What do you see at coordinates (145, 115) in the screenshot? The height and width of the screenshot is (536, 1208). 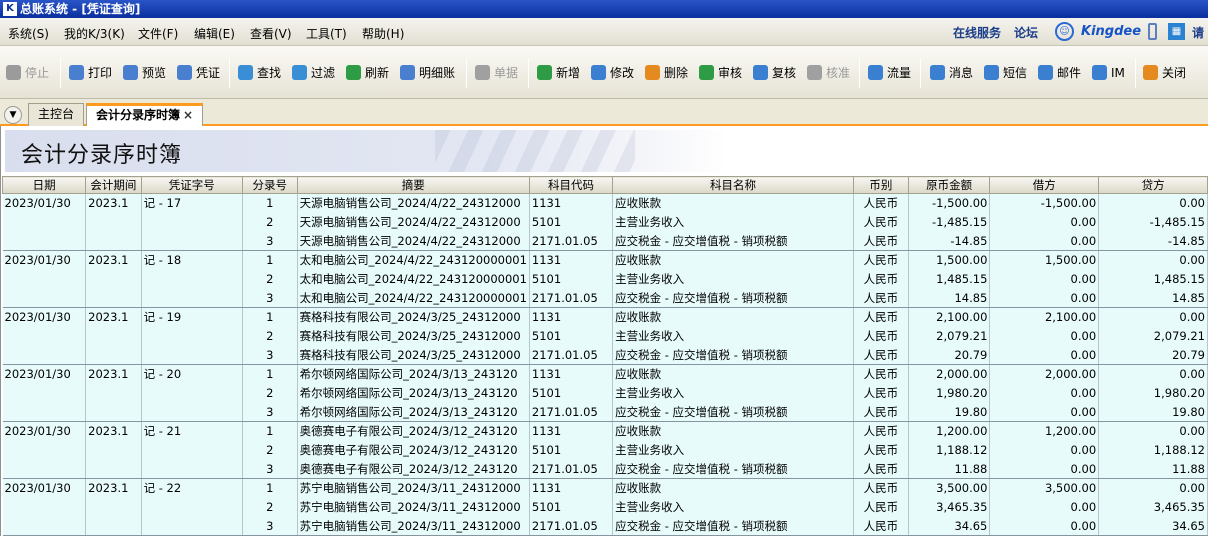 I see `tab-journal-register: 会计分录序时簿 ×` at bounding box center [145, 115].